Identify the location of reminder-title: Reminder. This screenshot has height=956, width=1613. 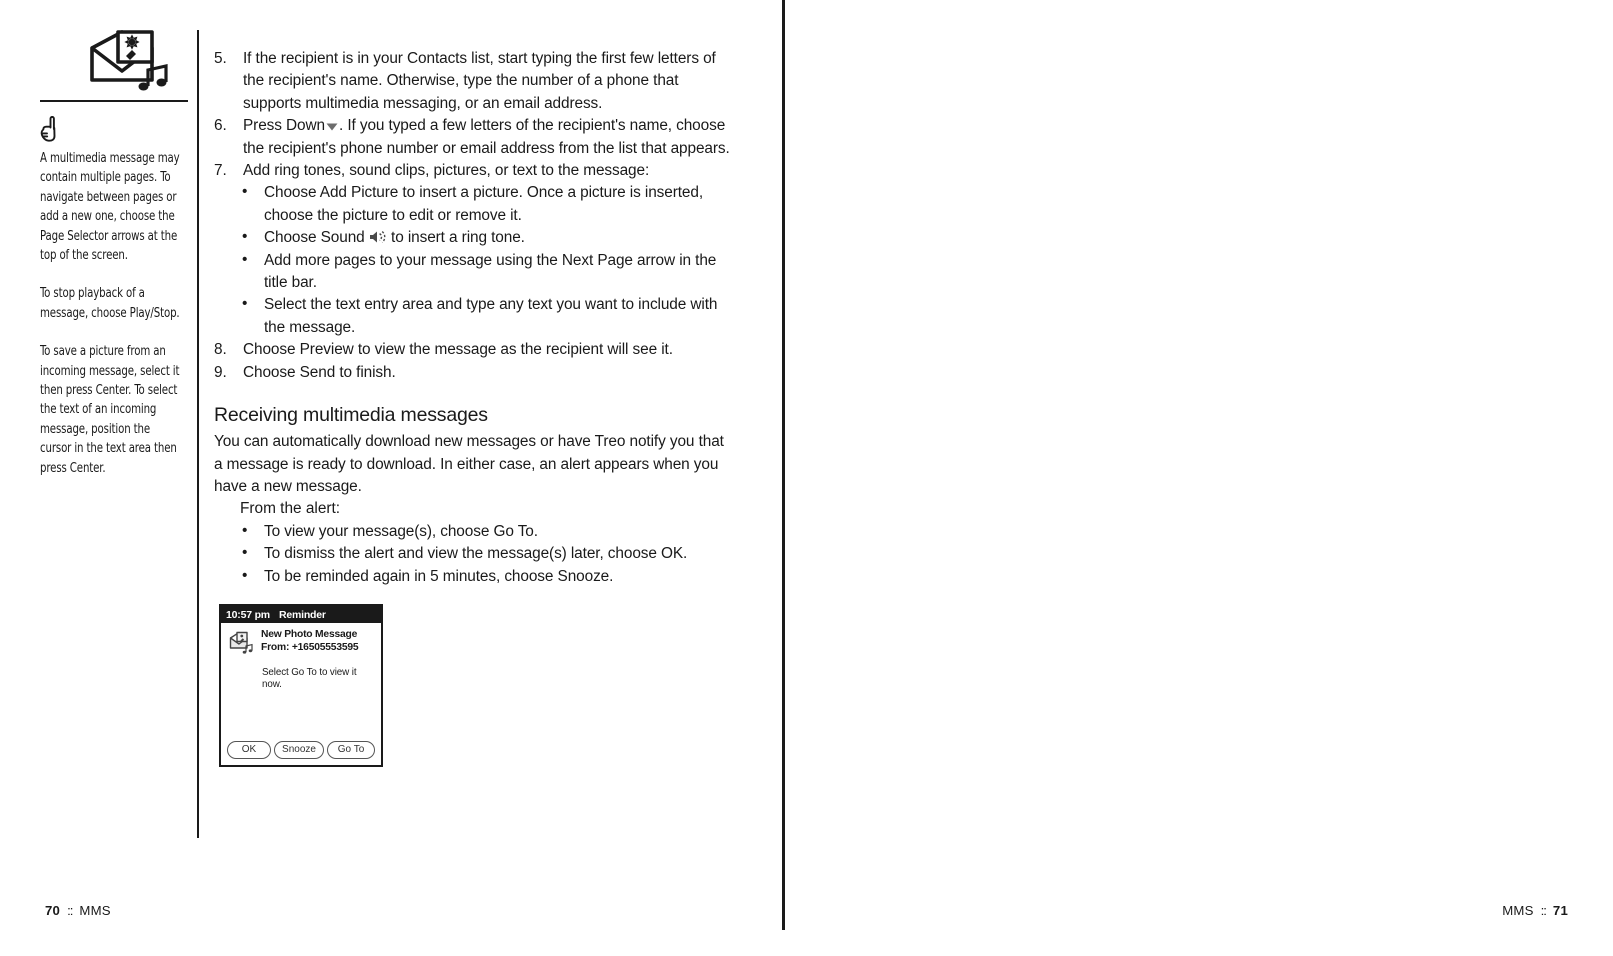
(302, 614).